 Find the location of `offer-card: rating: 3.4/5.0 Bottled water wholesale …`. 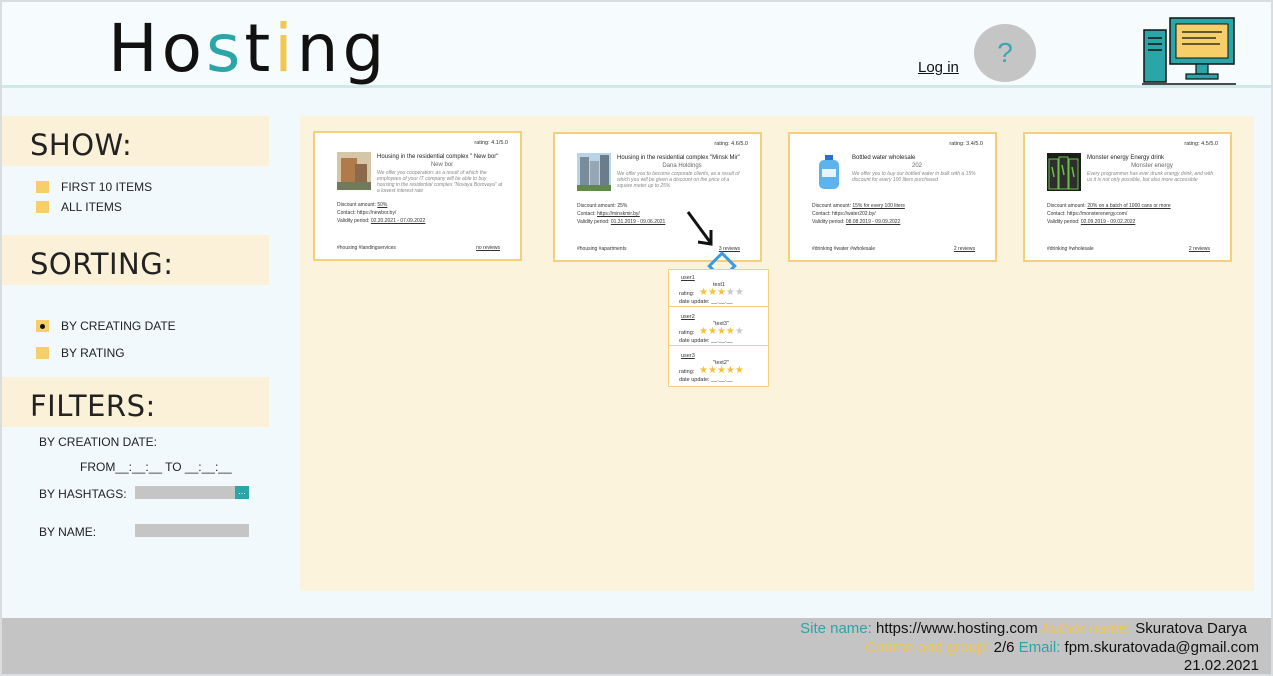

offer-card: rating: 3.4/5.0 Bottled water wholesale … is located at coordinates (892, 197).